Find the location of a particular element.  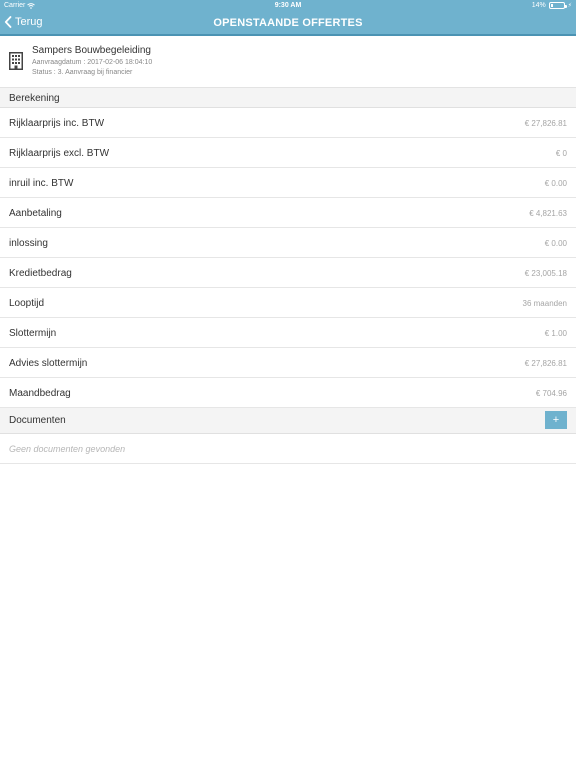

calc-row: Aanbetaling € 4,821.63 is located at coordinates (288, 213).